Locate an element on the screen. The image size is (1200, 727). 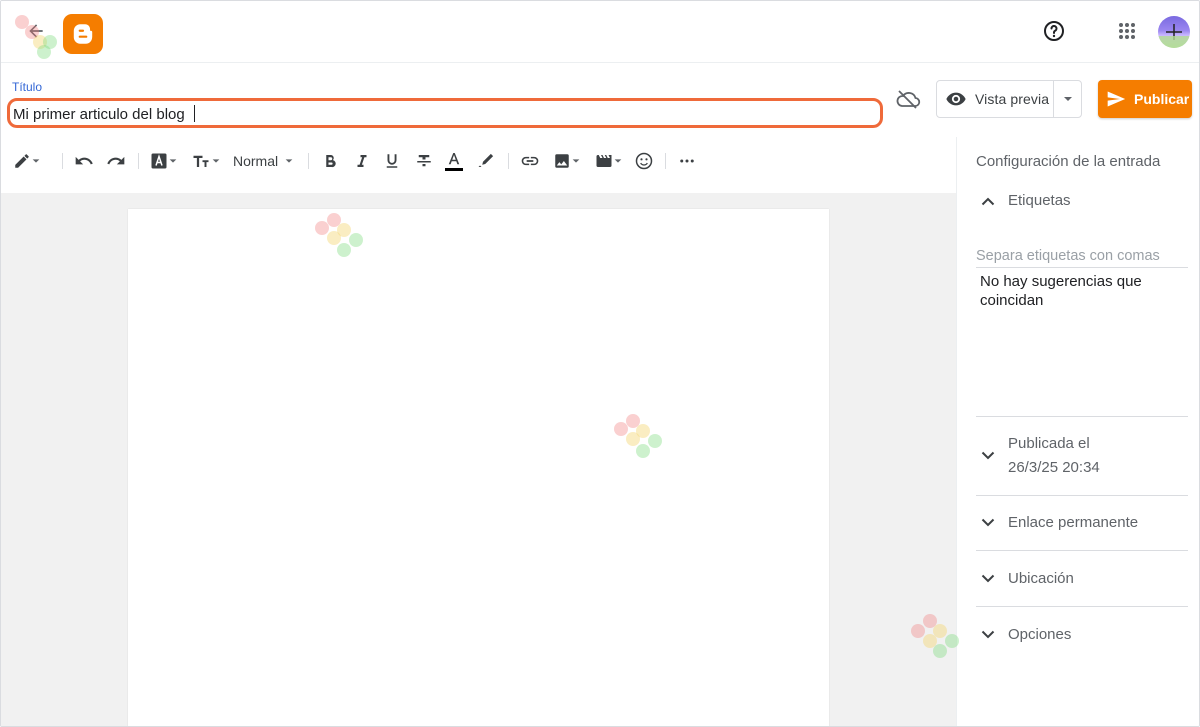
pencil-icon is located at coordinates (22, 161).